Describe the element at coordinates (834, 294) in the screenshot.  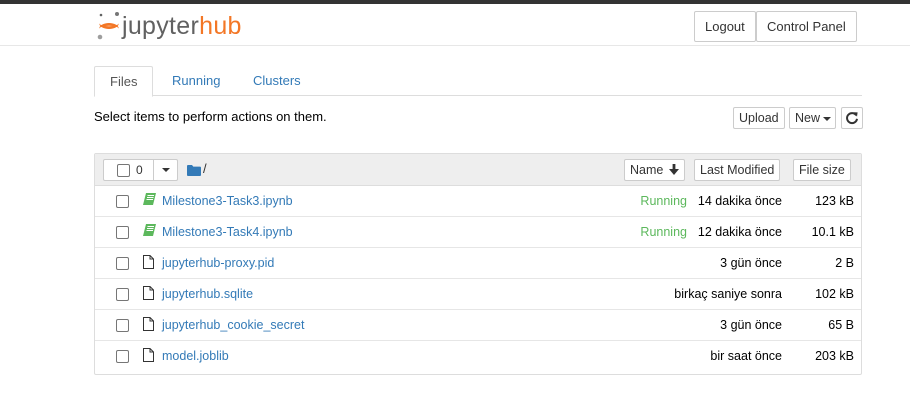
I see `file-size: 102 kB` at that location.